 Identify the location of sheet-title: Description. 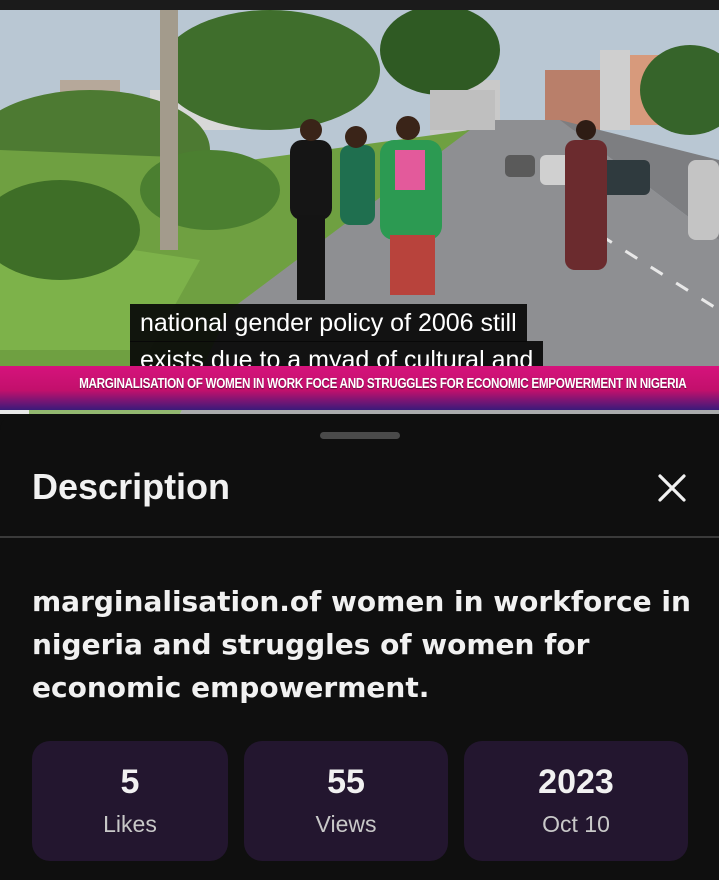
(131, 486).